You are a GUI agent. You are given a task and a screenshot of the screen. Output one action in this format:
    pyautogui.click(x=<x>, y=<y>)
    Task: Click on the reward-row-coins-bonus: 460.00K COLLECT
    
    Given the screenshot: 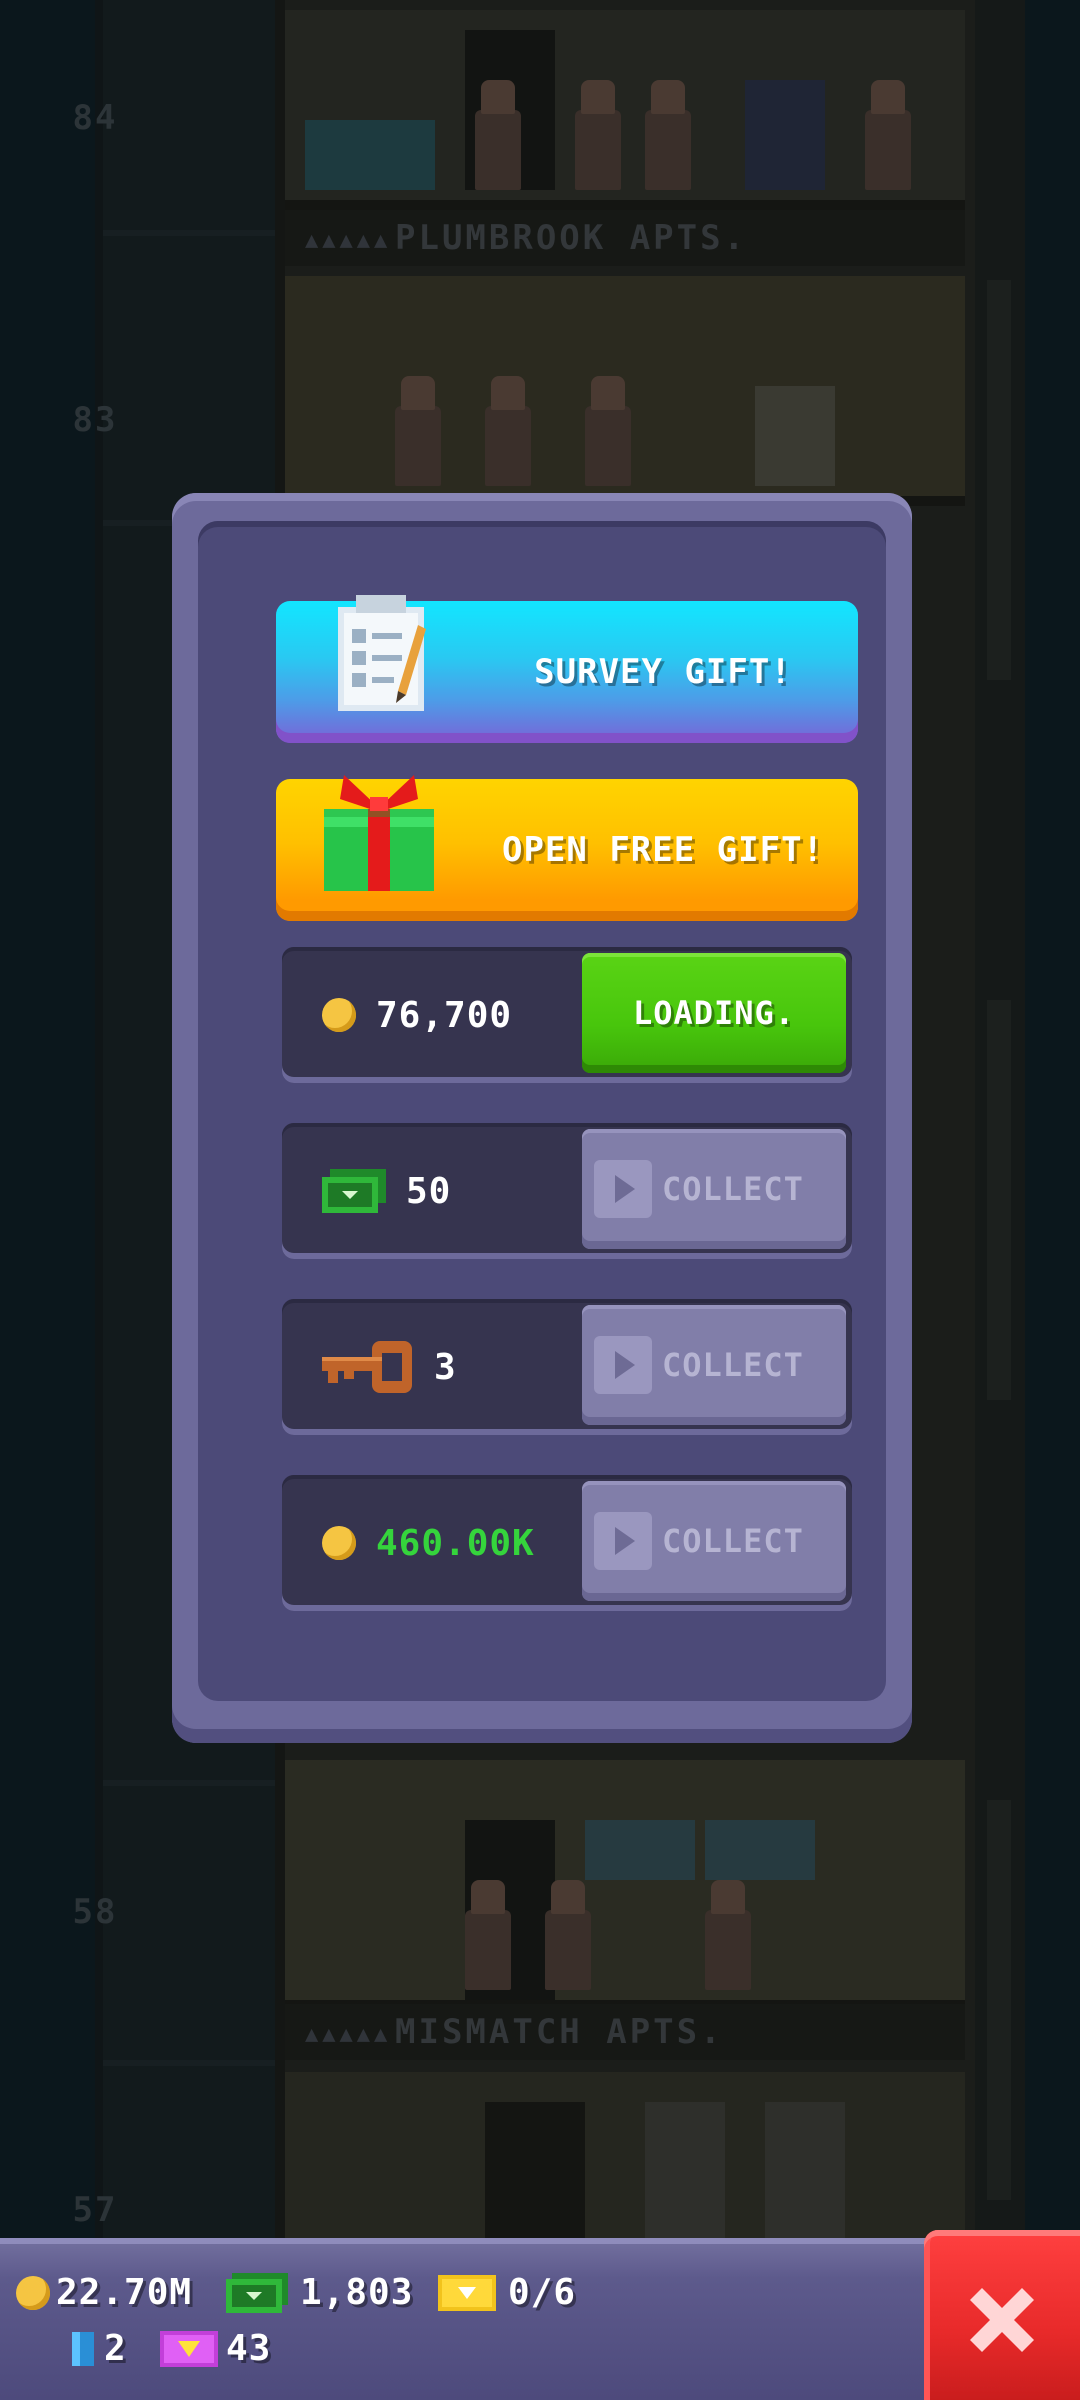 What is the action you would take?
    pyautogui.click(x=567, y=1543)
    